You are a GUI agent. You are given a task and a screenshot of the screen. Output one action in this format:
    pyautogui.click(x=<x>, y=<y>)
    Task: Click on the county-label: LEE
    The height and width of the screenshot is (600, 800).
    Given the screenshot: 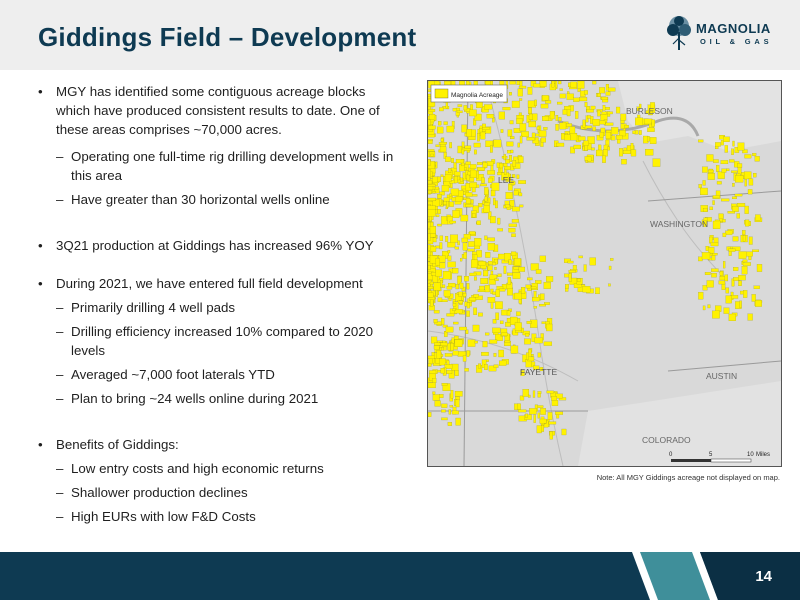 What is the action you would take?
    pyautogui.click(x=506, y=180)
    